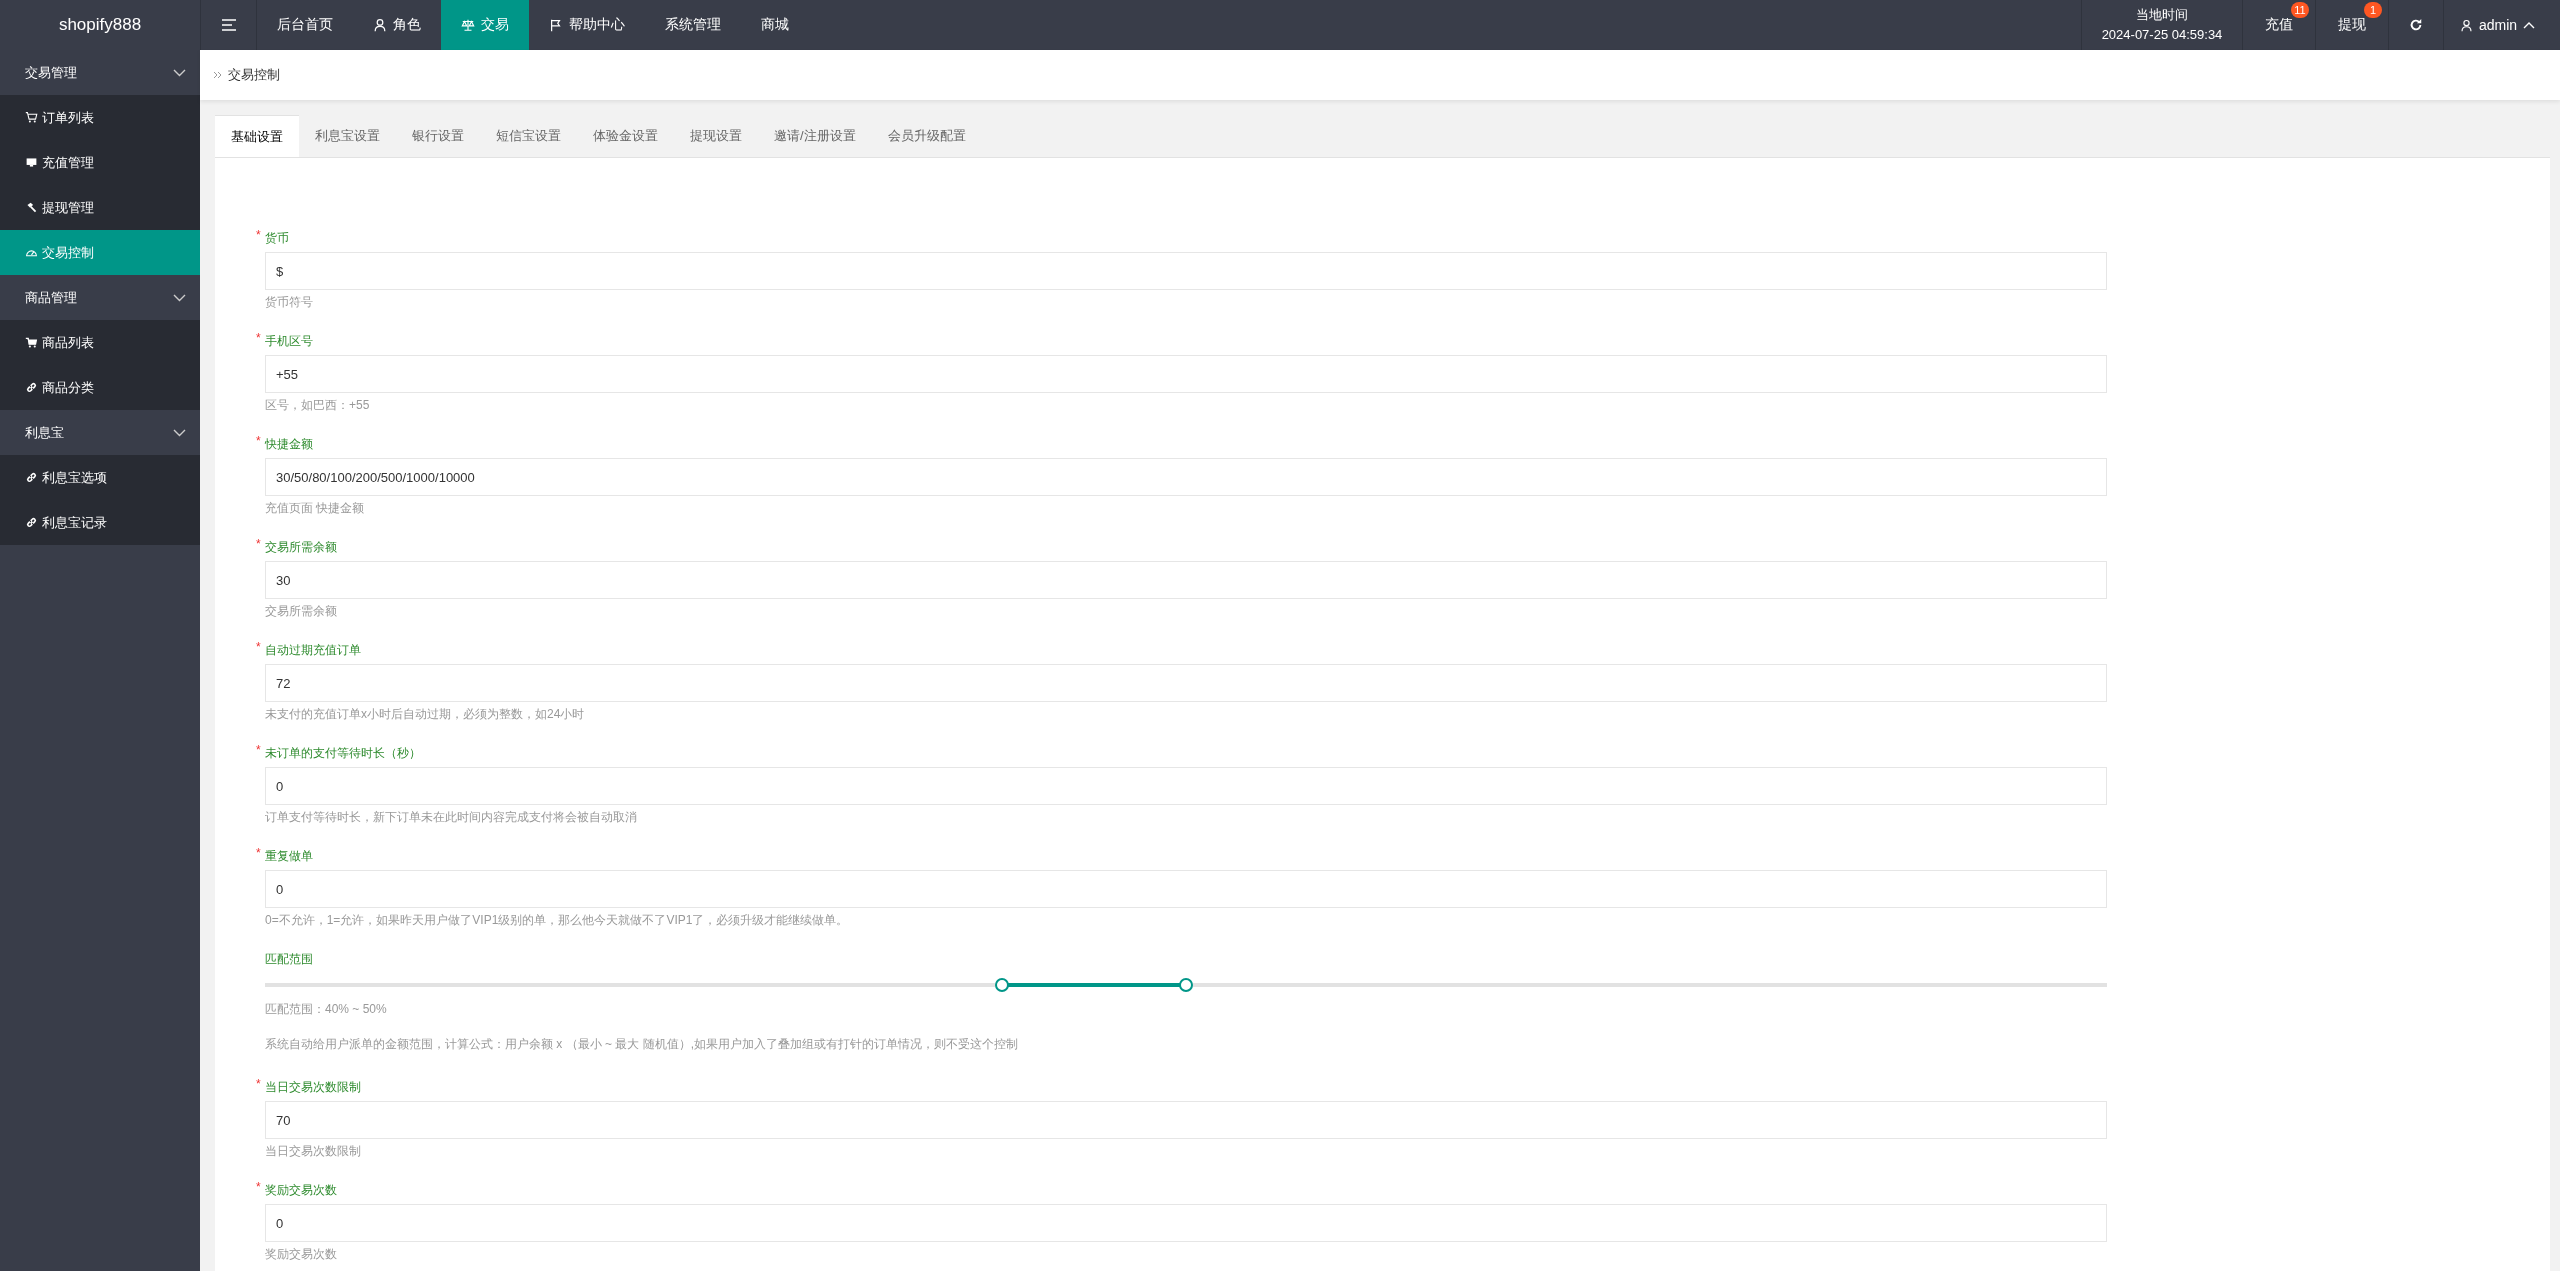  Describe the element at coordinates (301, 1254) in the screenshot. I see `field-hint: 奖励交易次数` at that location.